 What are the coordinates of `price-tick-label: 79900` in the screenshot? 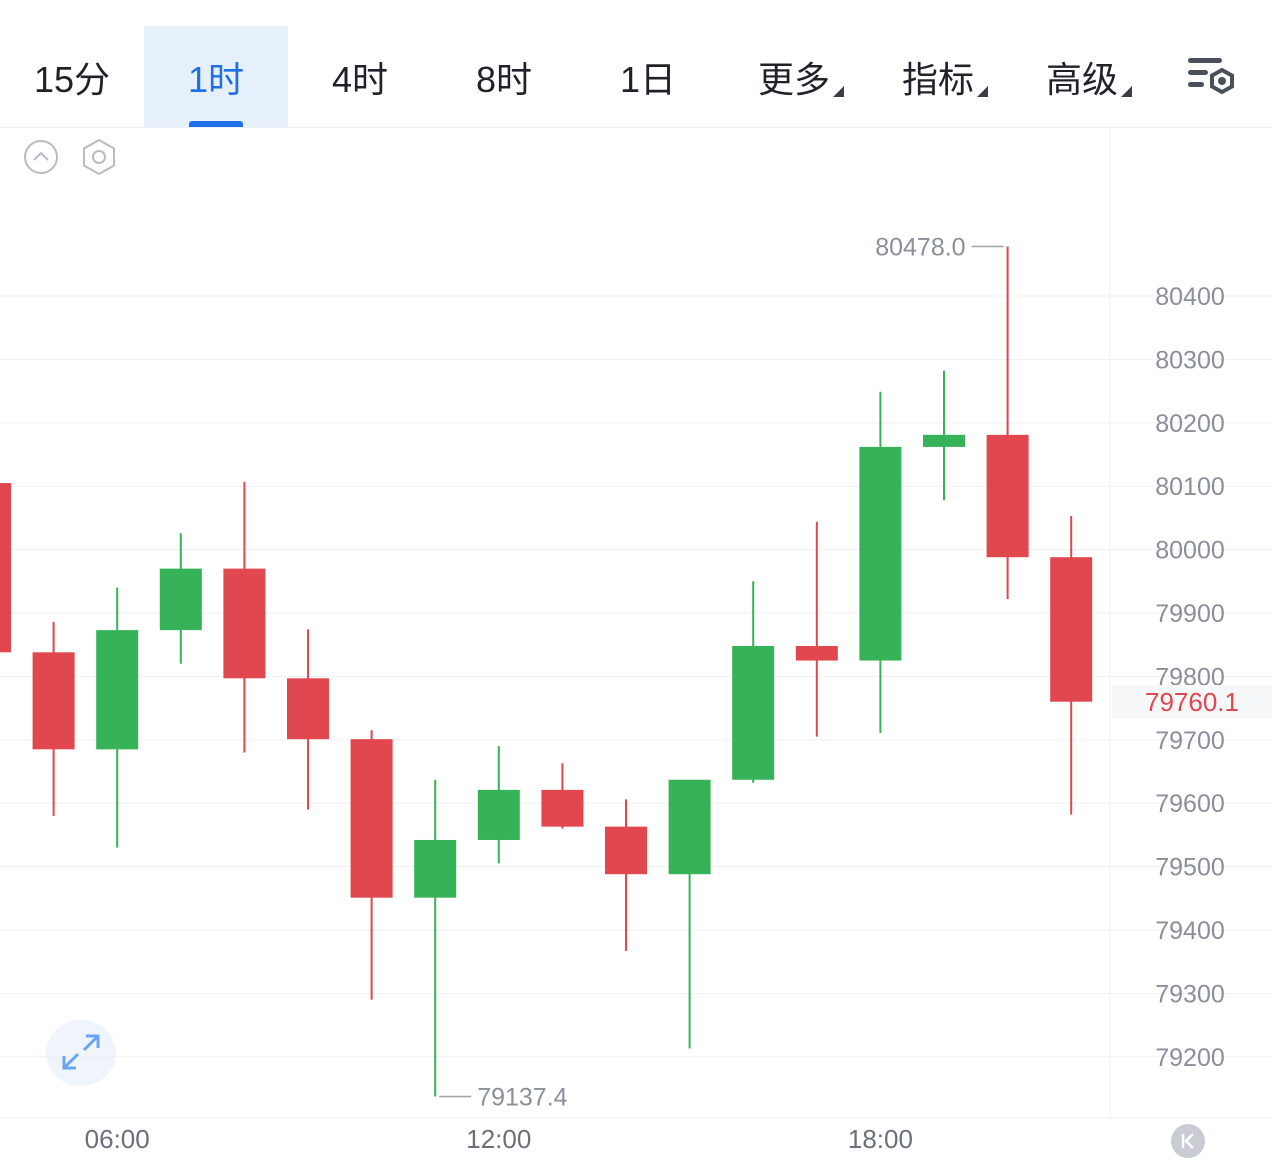 It's located at (1190, 614).